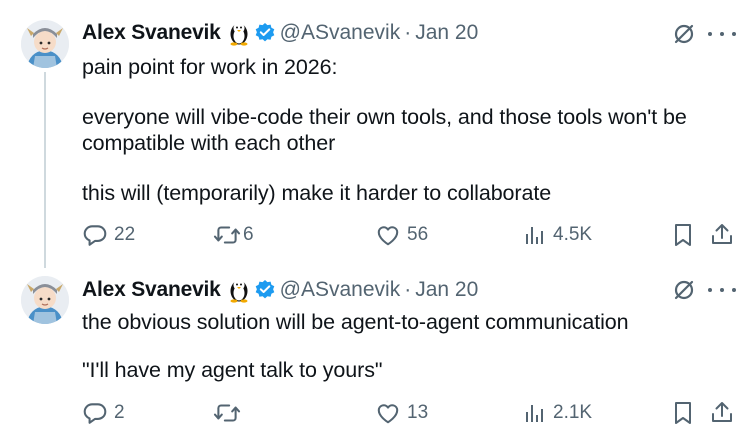 The width and height of the screenshot is (756, 439). Describe the element at coordinates (418, 412) in the screenshot. I see `like-count: 13` at that location.